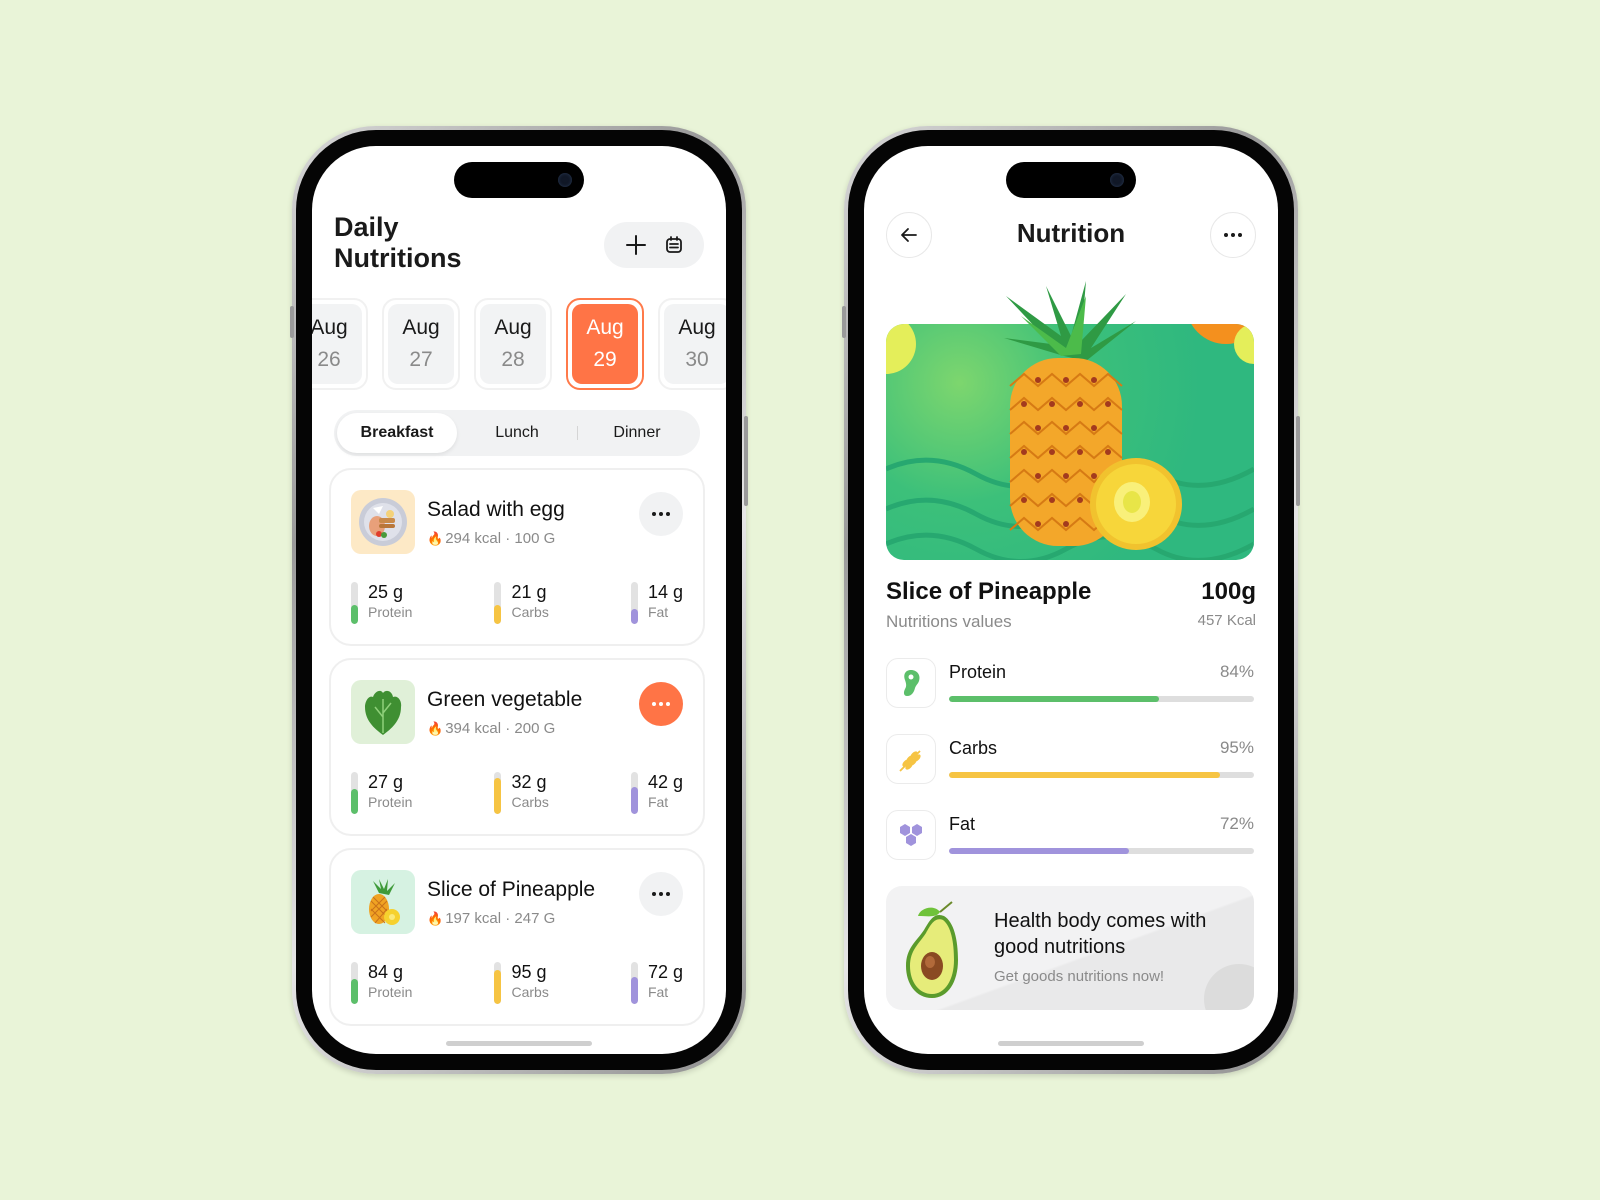 The image size is (1600, 1200). I want to click on nutrient-row-fat: Fat 72%, so click(1070, 836).